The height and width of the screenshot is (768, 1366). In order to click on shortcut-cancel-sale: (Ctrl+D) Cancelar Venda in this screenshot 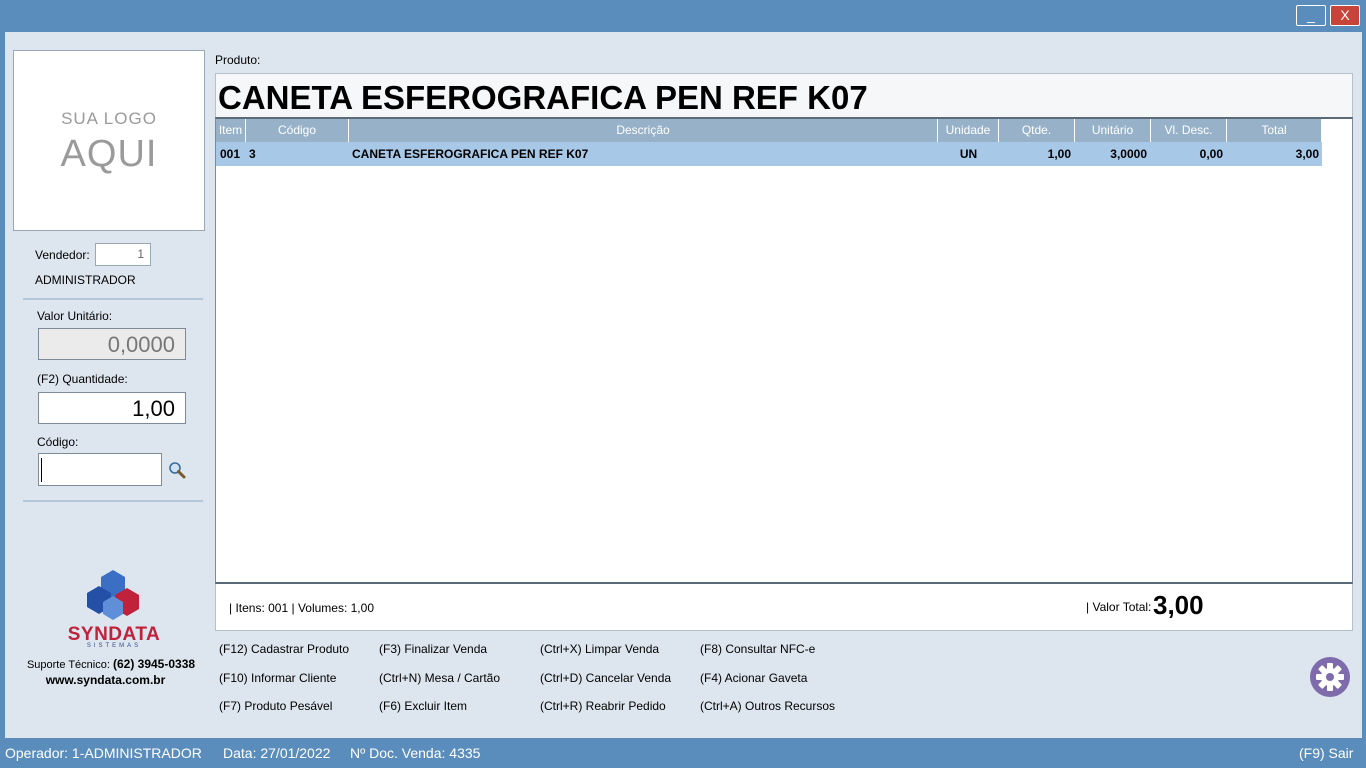, I will do `click(605, 678)`.